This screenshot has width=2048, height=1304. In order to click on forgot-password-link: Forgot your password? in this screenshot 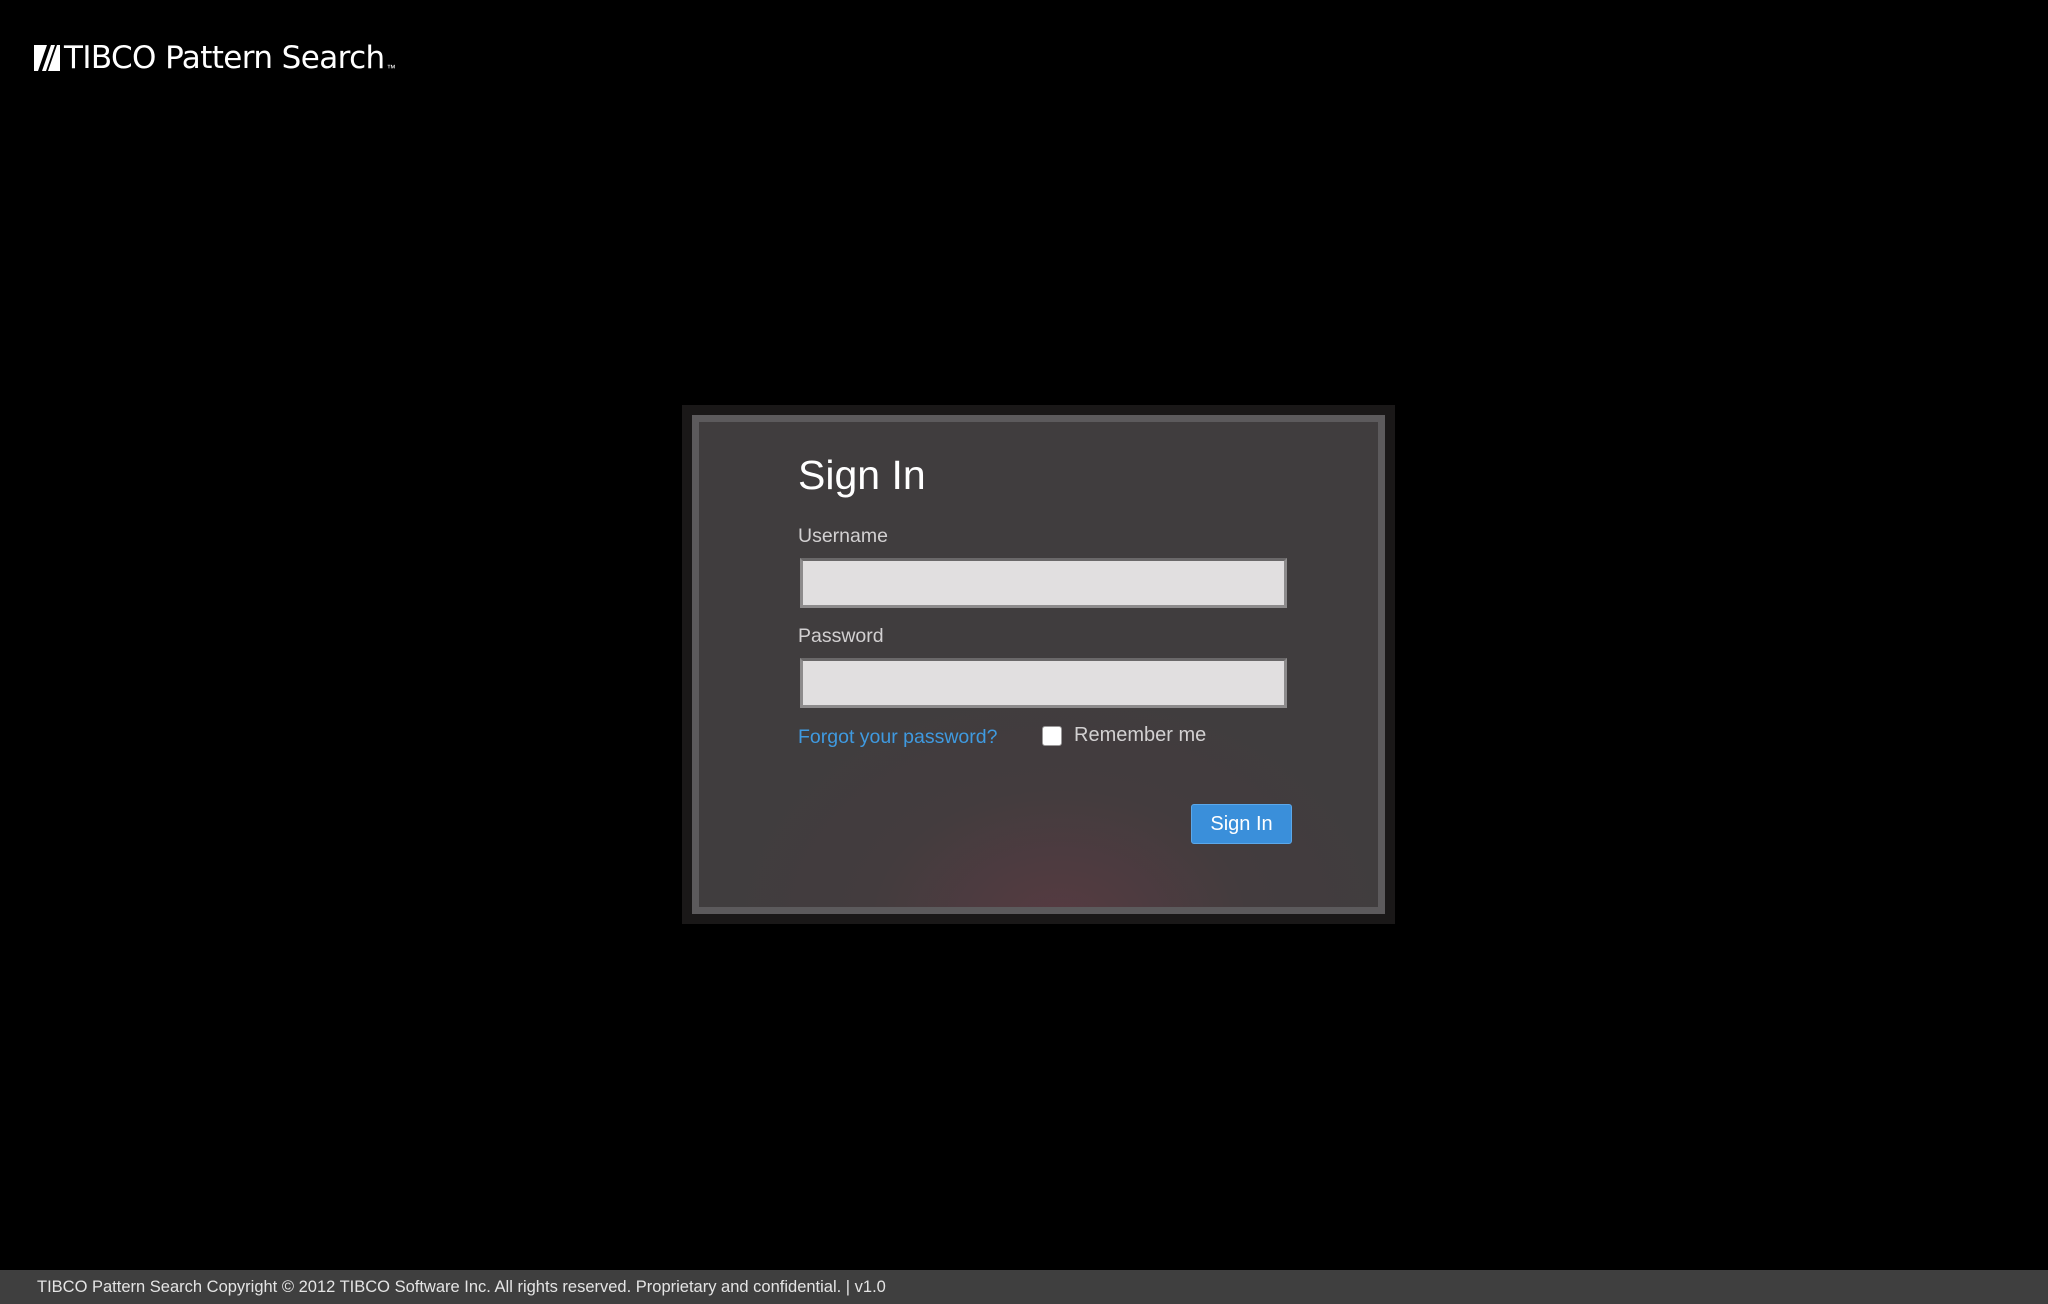, I will do `click(897, 737)`.